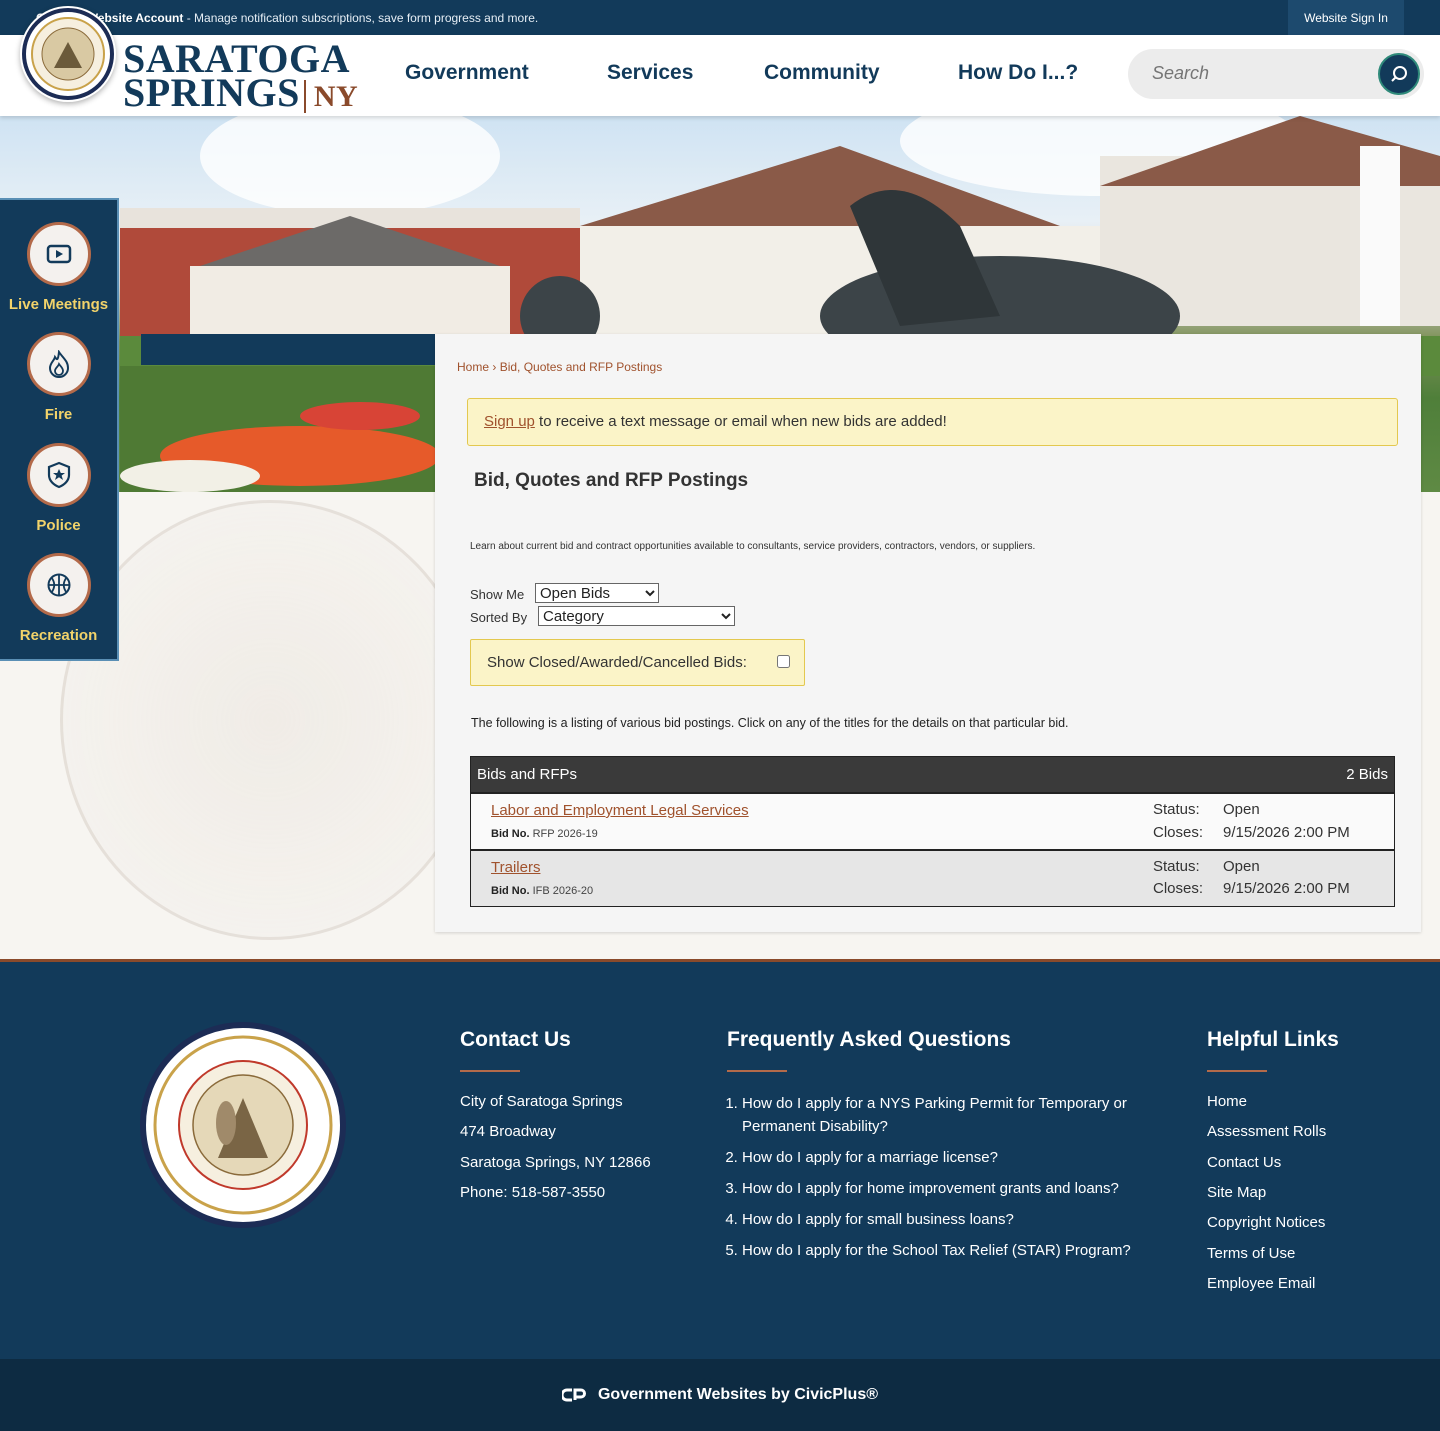  What do you see at coordinates (954, 1157) in the screenshot?
I see `faq-item: How do I apply for a marriage license?` at bounding box center [954, 1157].